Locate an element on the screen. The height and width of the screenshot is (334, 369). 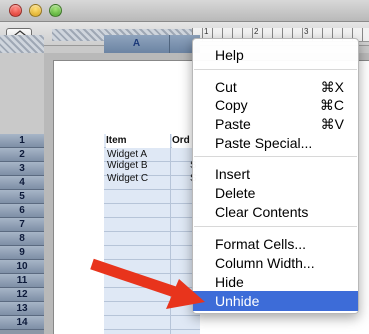
title-bar is located at coordinates (184, 11).